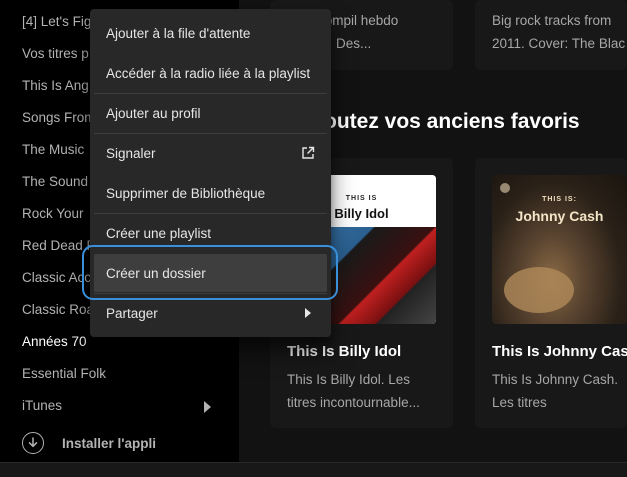 This screenshot has width=627, height=477. What do you see at coordinates (153, 113) in the screenshot?
I see `menu-item-label: Ajouter au profil` at bounding box center [153, 113].